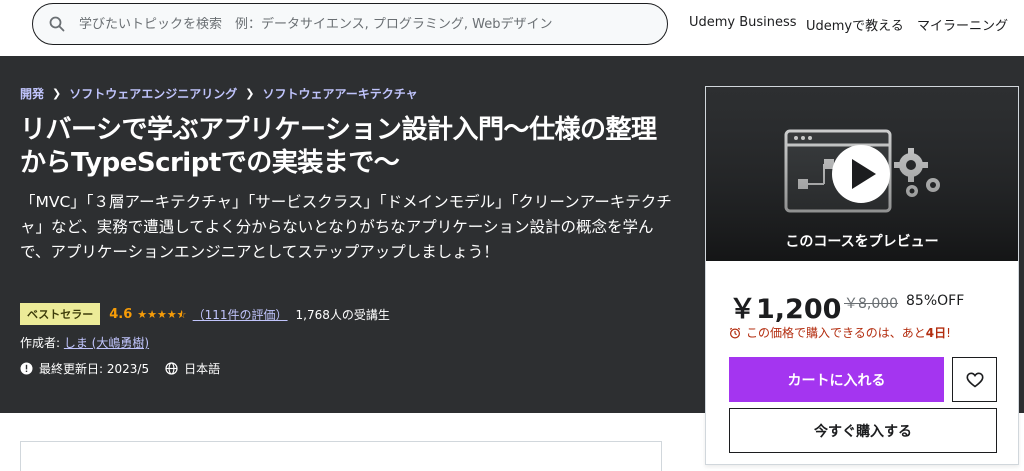  Describe the element at coordinates (60, 314) in the screenshot. I see `bestseller-badge: ベストセラー` at that location.